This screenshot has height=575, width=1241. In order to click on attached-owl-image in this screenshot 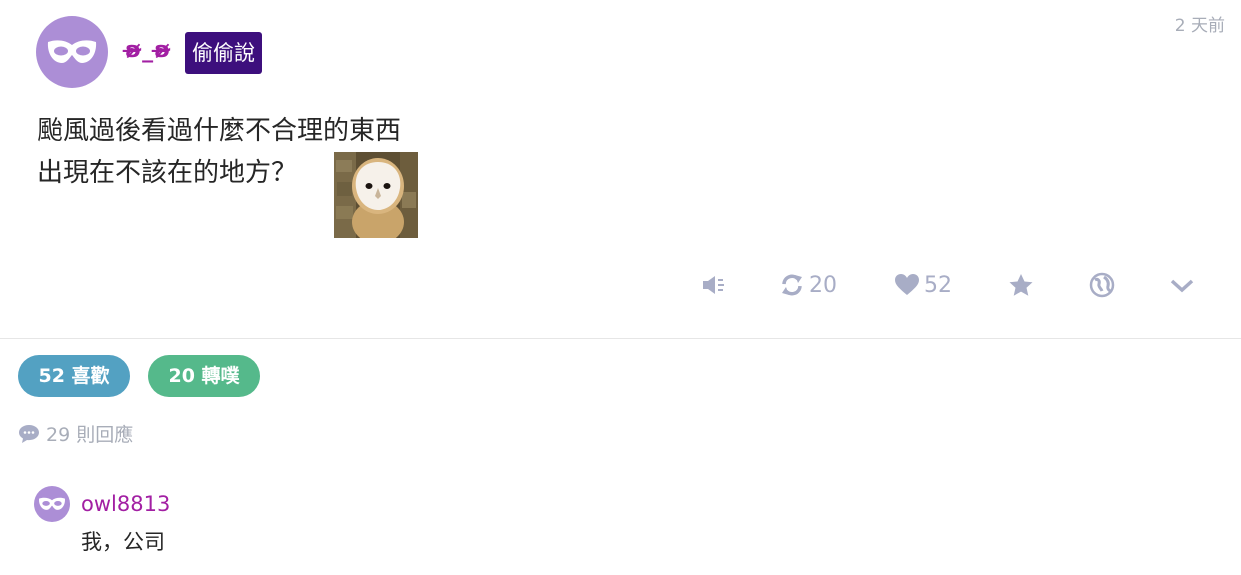, I will do `click(376, 195)`.